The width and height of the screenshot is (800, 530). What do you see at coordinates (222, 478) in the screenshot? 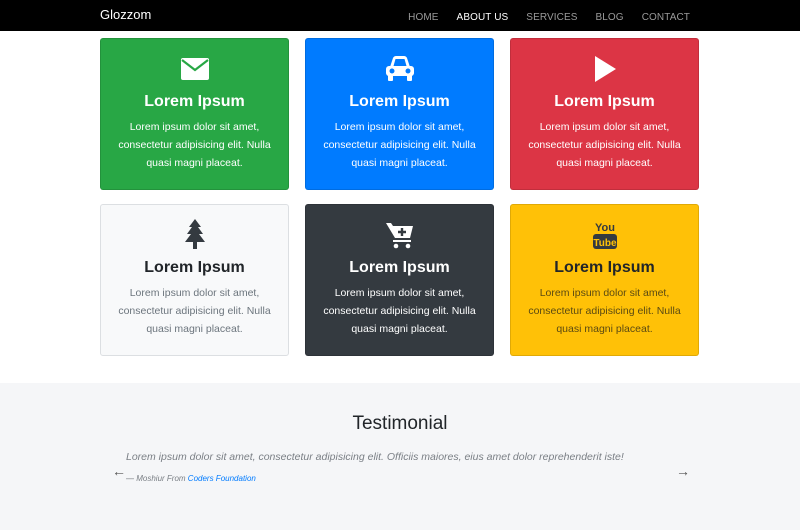
I see `author-link: Coders Foundation` at bounding box center [222, 478].